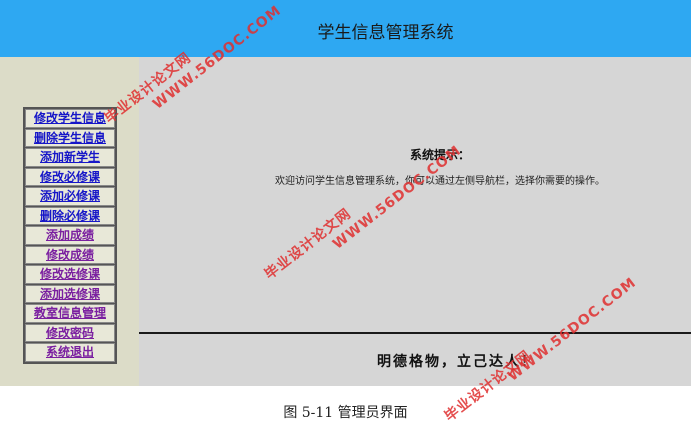 The width and height of the screenshot is (691, 426). What do you see at coordinates (345, 413) in the screenshot?
I see `figure-caption: 图 5-11 管理员界面` at bounding box center [345, 413].